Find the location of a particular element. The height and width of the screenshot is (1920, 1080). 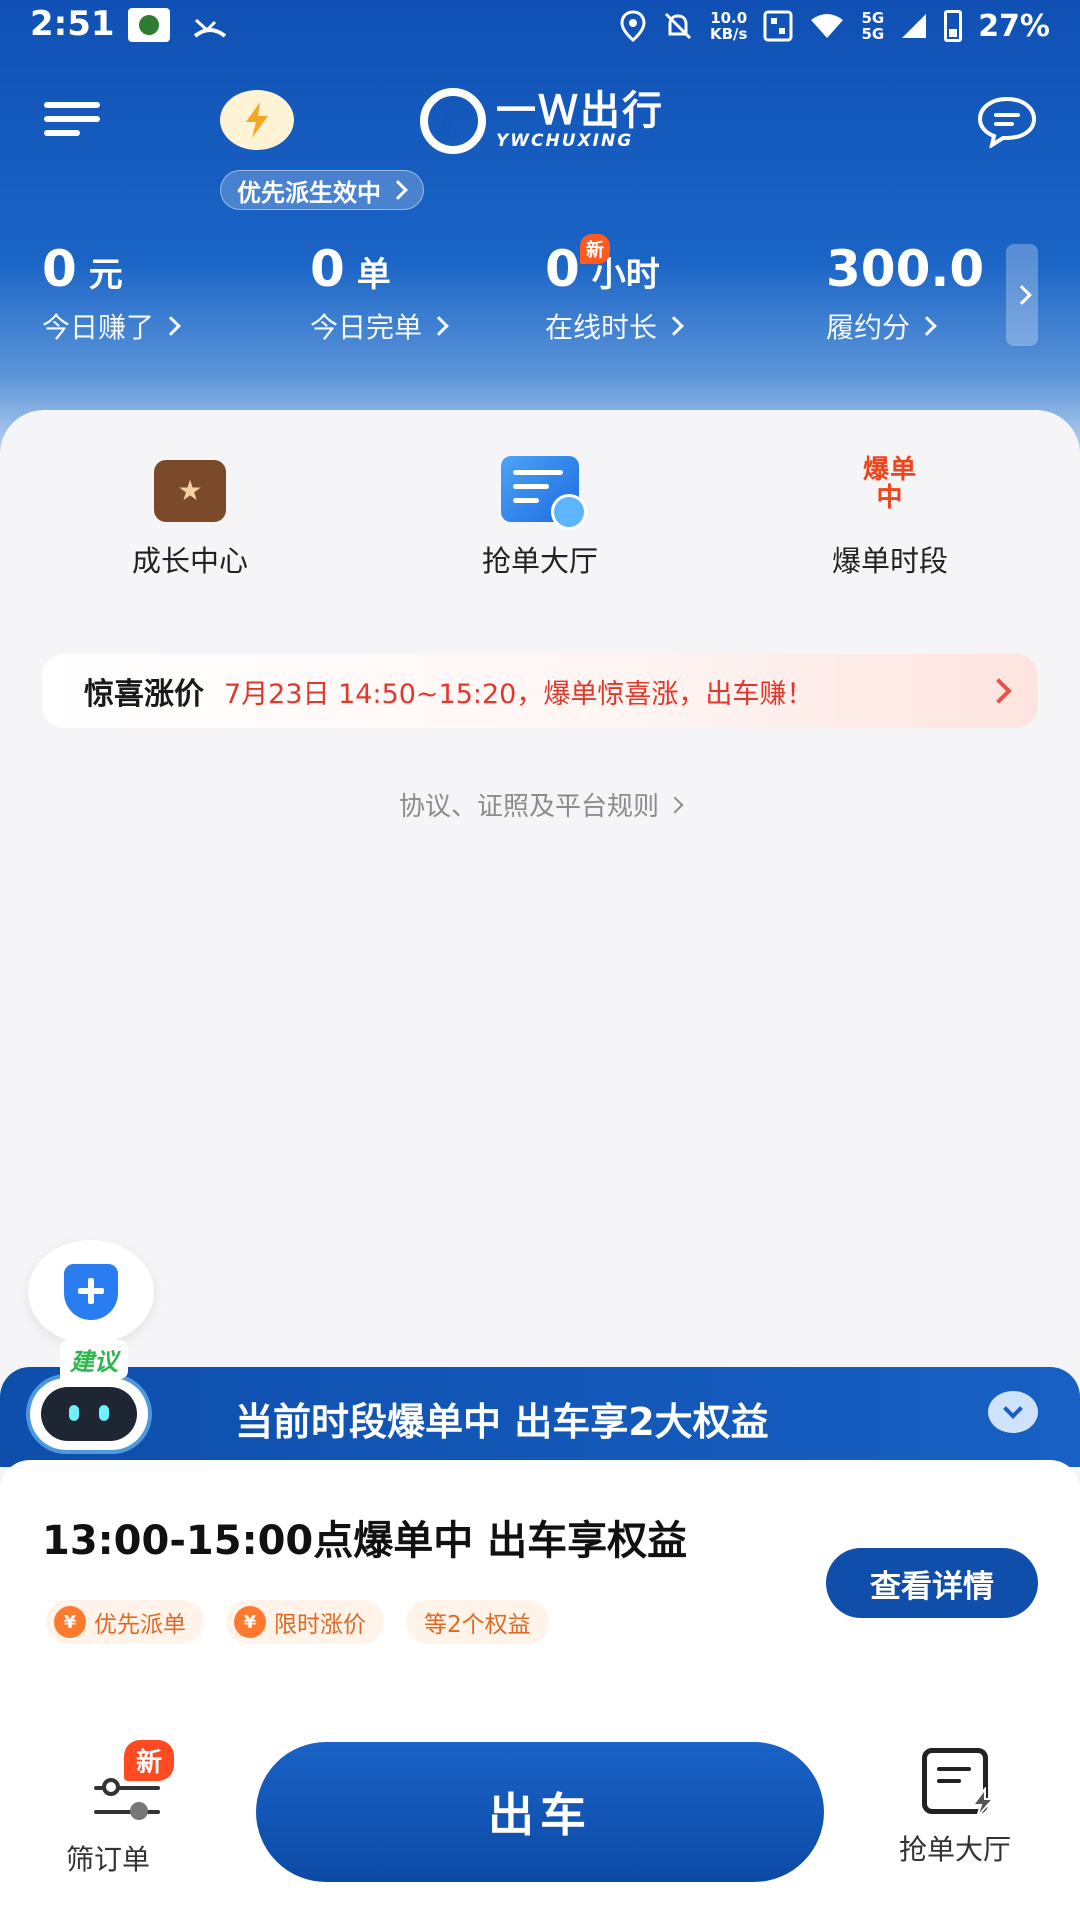

benefit-tag-label: 等2个权益 is located at coordinates (477, 1625).